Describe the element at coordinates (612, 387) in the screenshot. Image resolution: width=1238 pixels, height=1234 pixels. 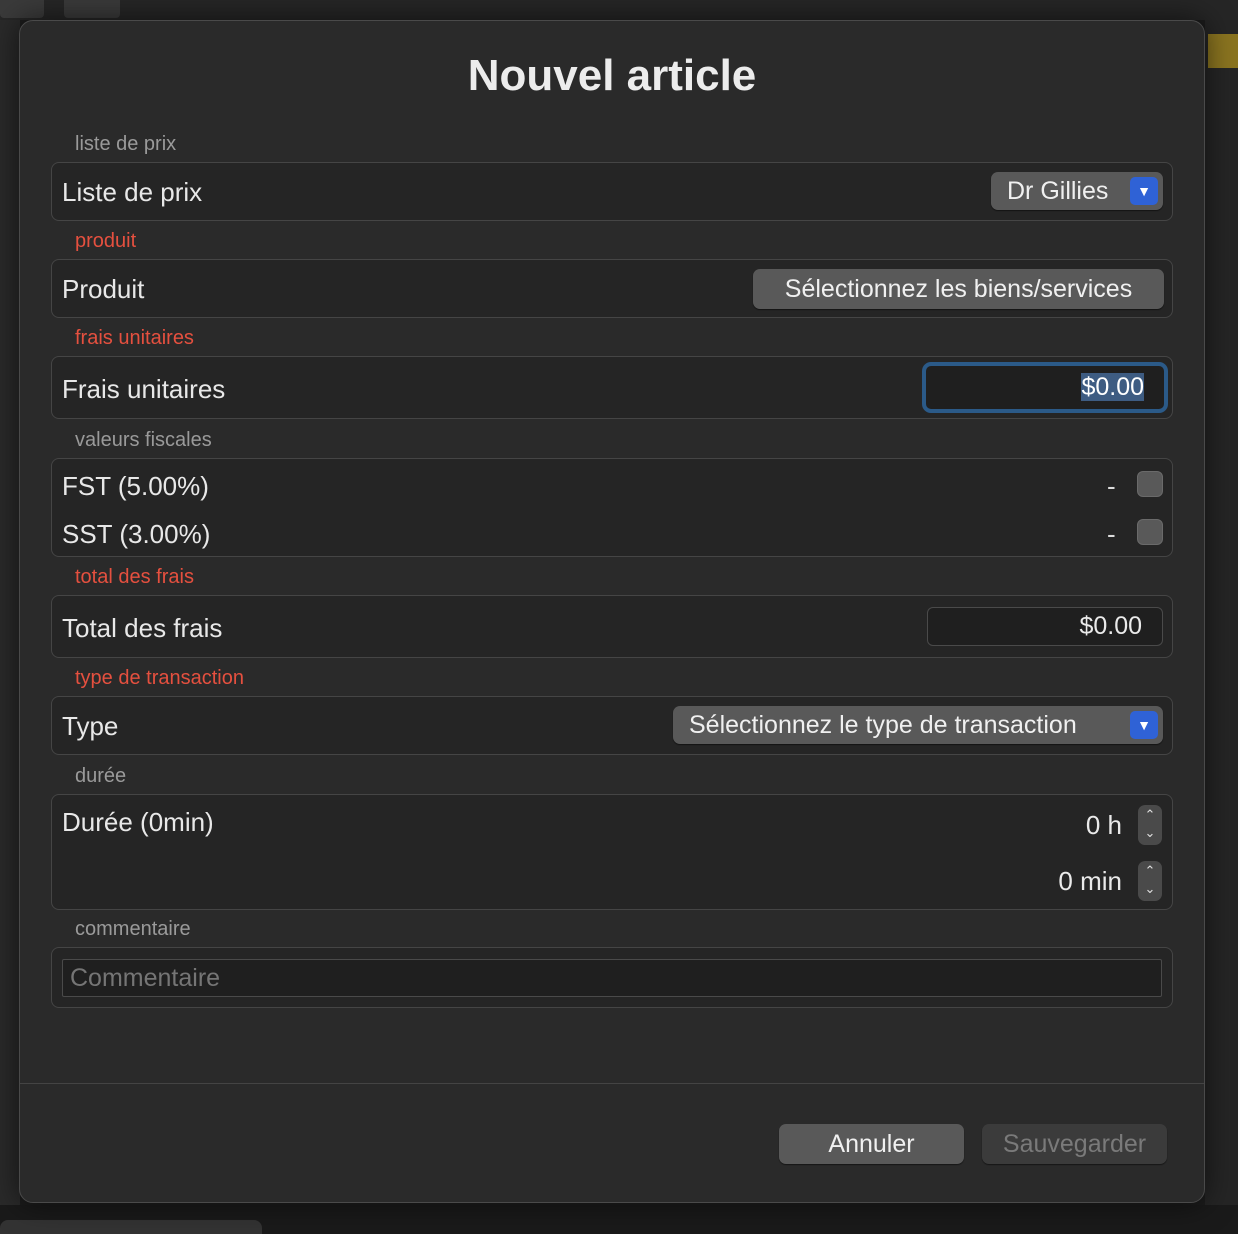
I see `unit-fee-row: Frais unitaires $0.00` at that location.